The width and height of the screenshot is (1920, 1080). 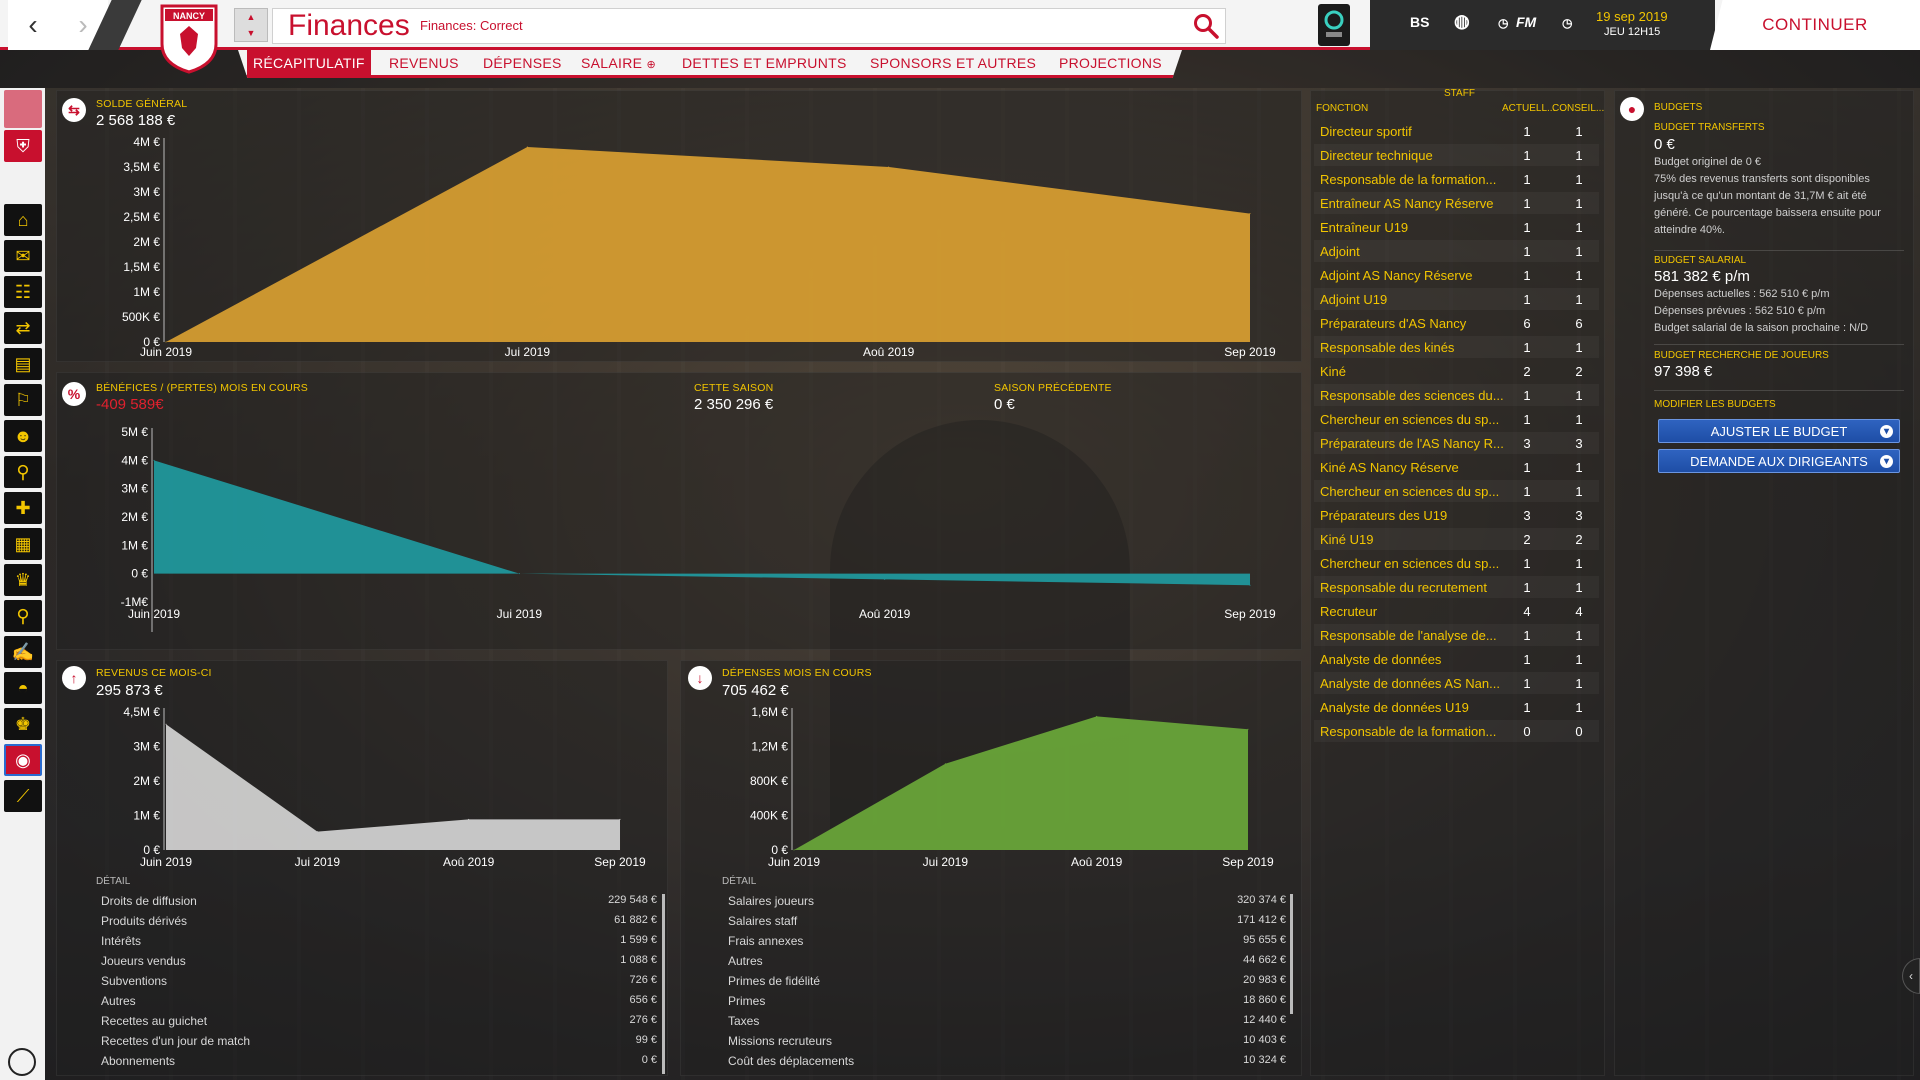 I want to click on club-stepper: ▲ ▼, so click(x=251, y=25).